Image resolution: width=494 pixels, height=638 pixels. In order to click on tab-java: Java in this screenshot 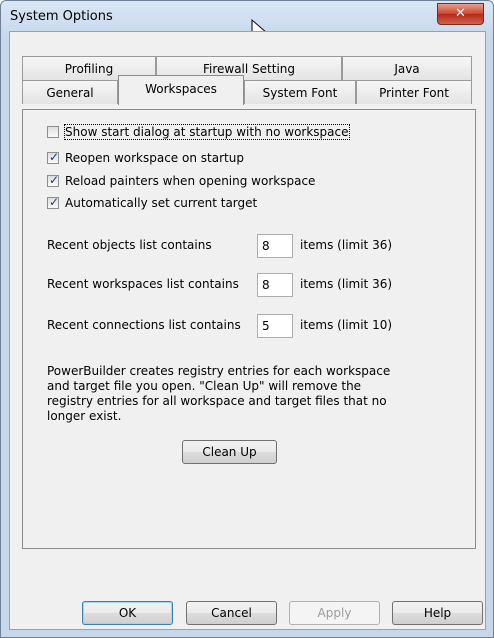, I will do `click(407, 68)`.